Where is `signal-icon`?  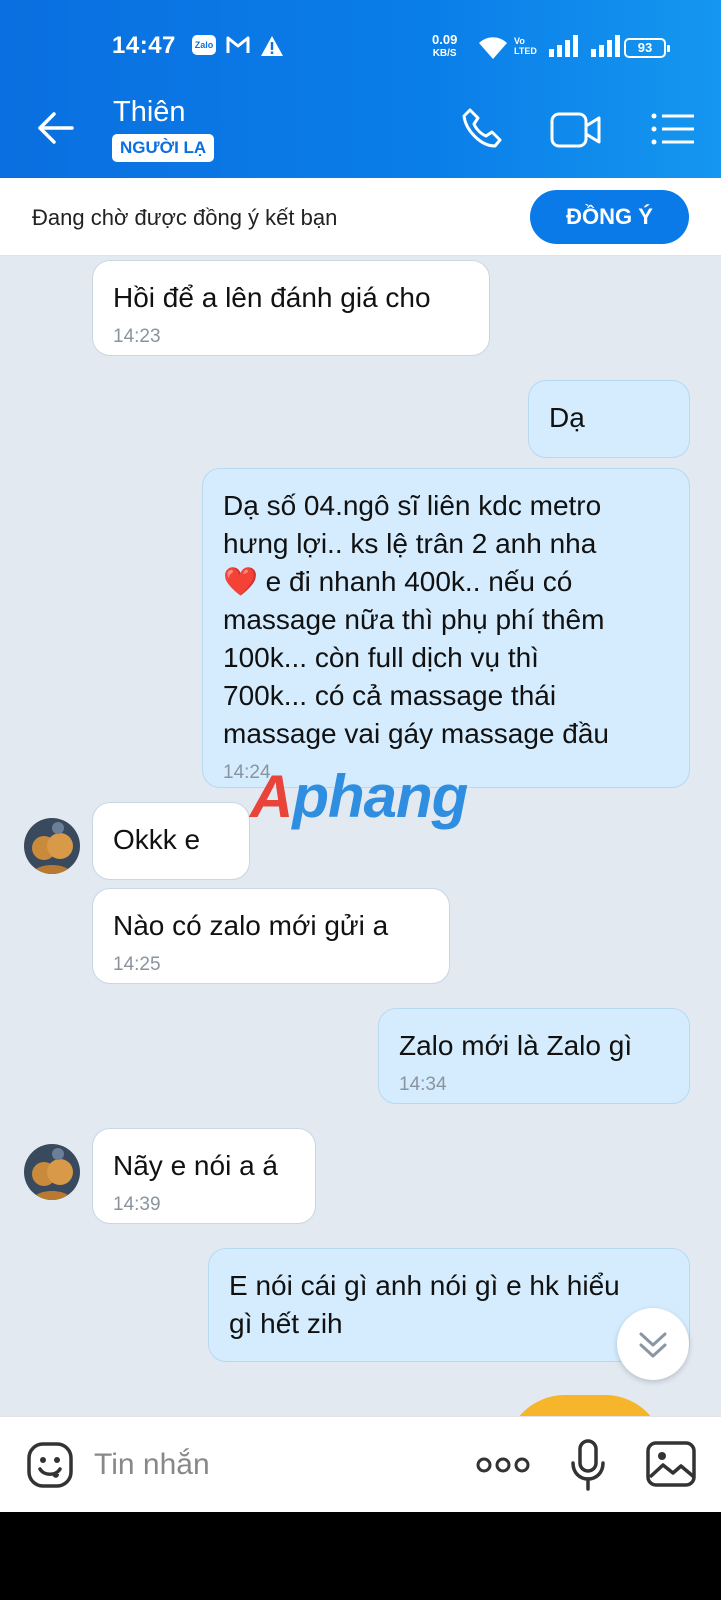 signal-icon is located at coordinates (564, 48).